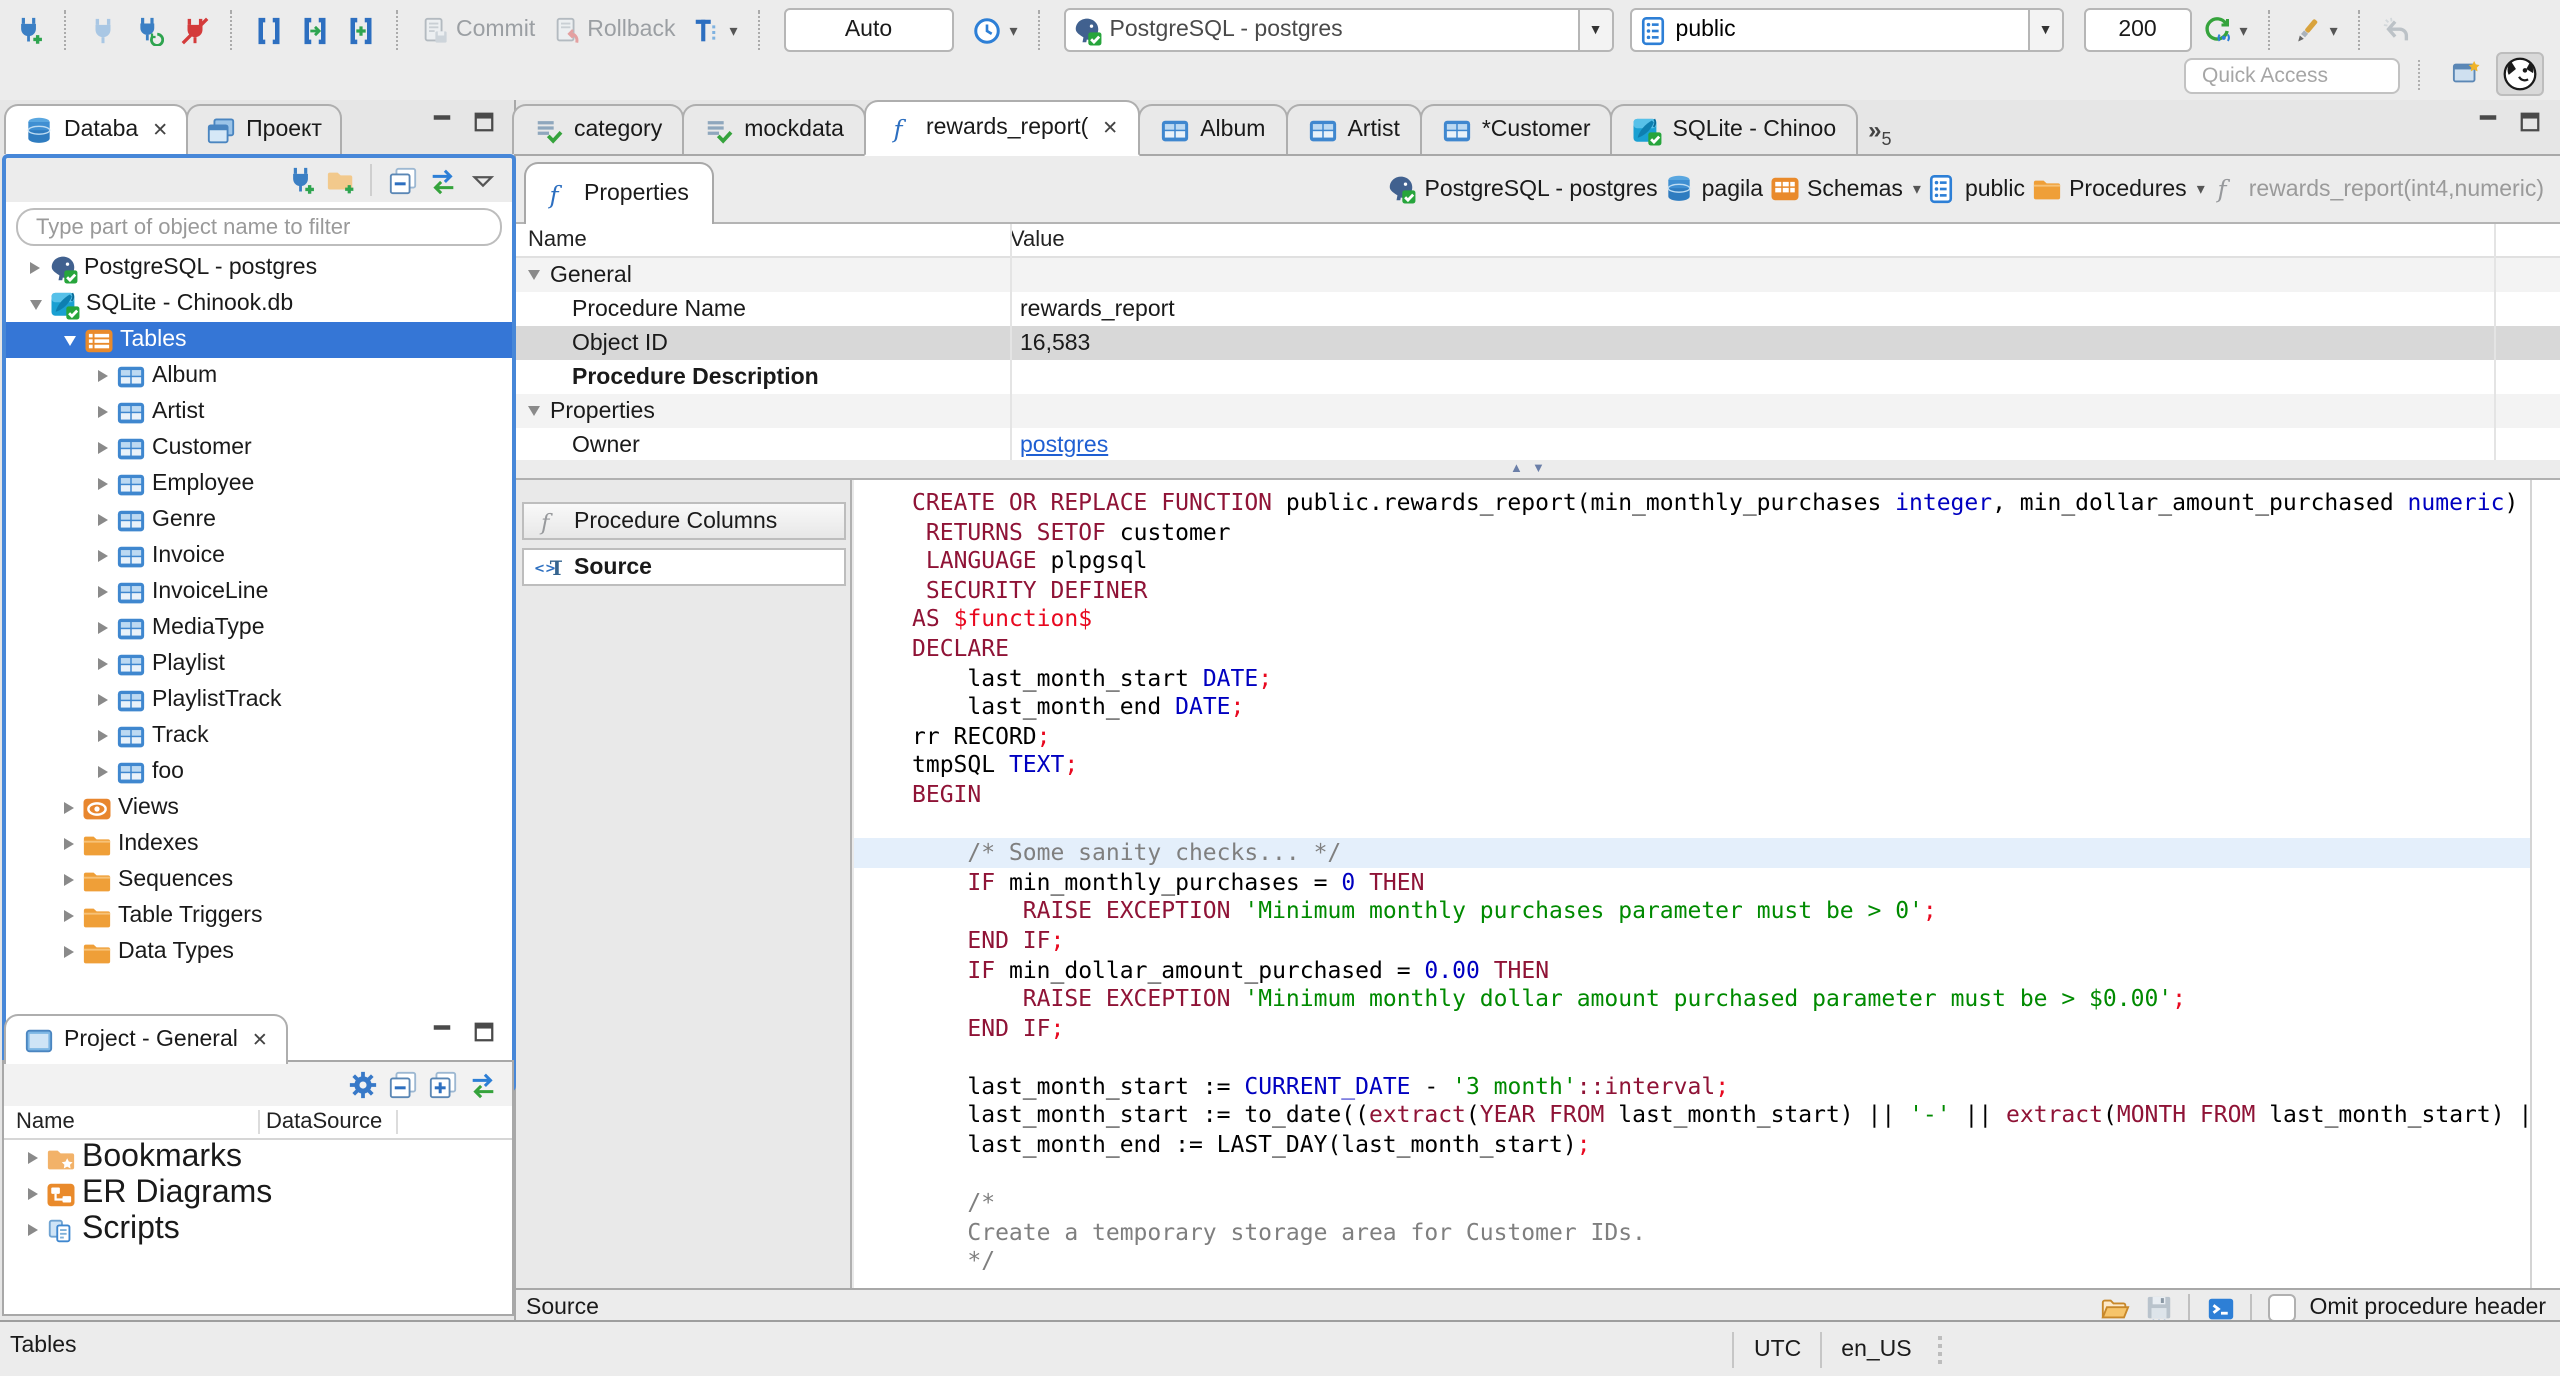  Describe the element at coordinates (361, 30) in the screenshot. I see `new-sql-editor-button` at that location.